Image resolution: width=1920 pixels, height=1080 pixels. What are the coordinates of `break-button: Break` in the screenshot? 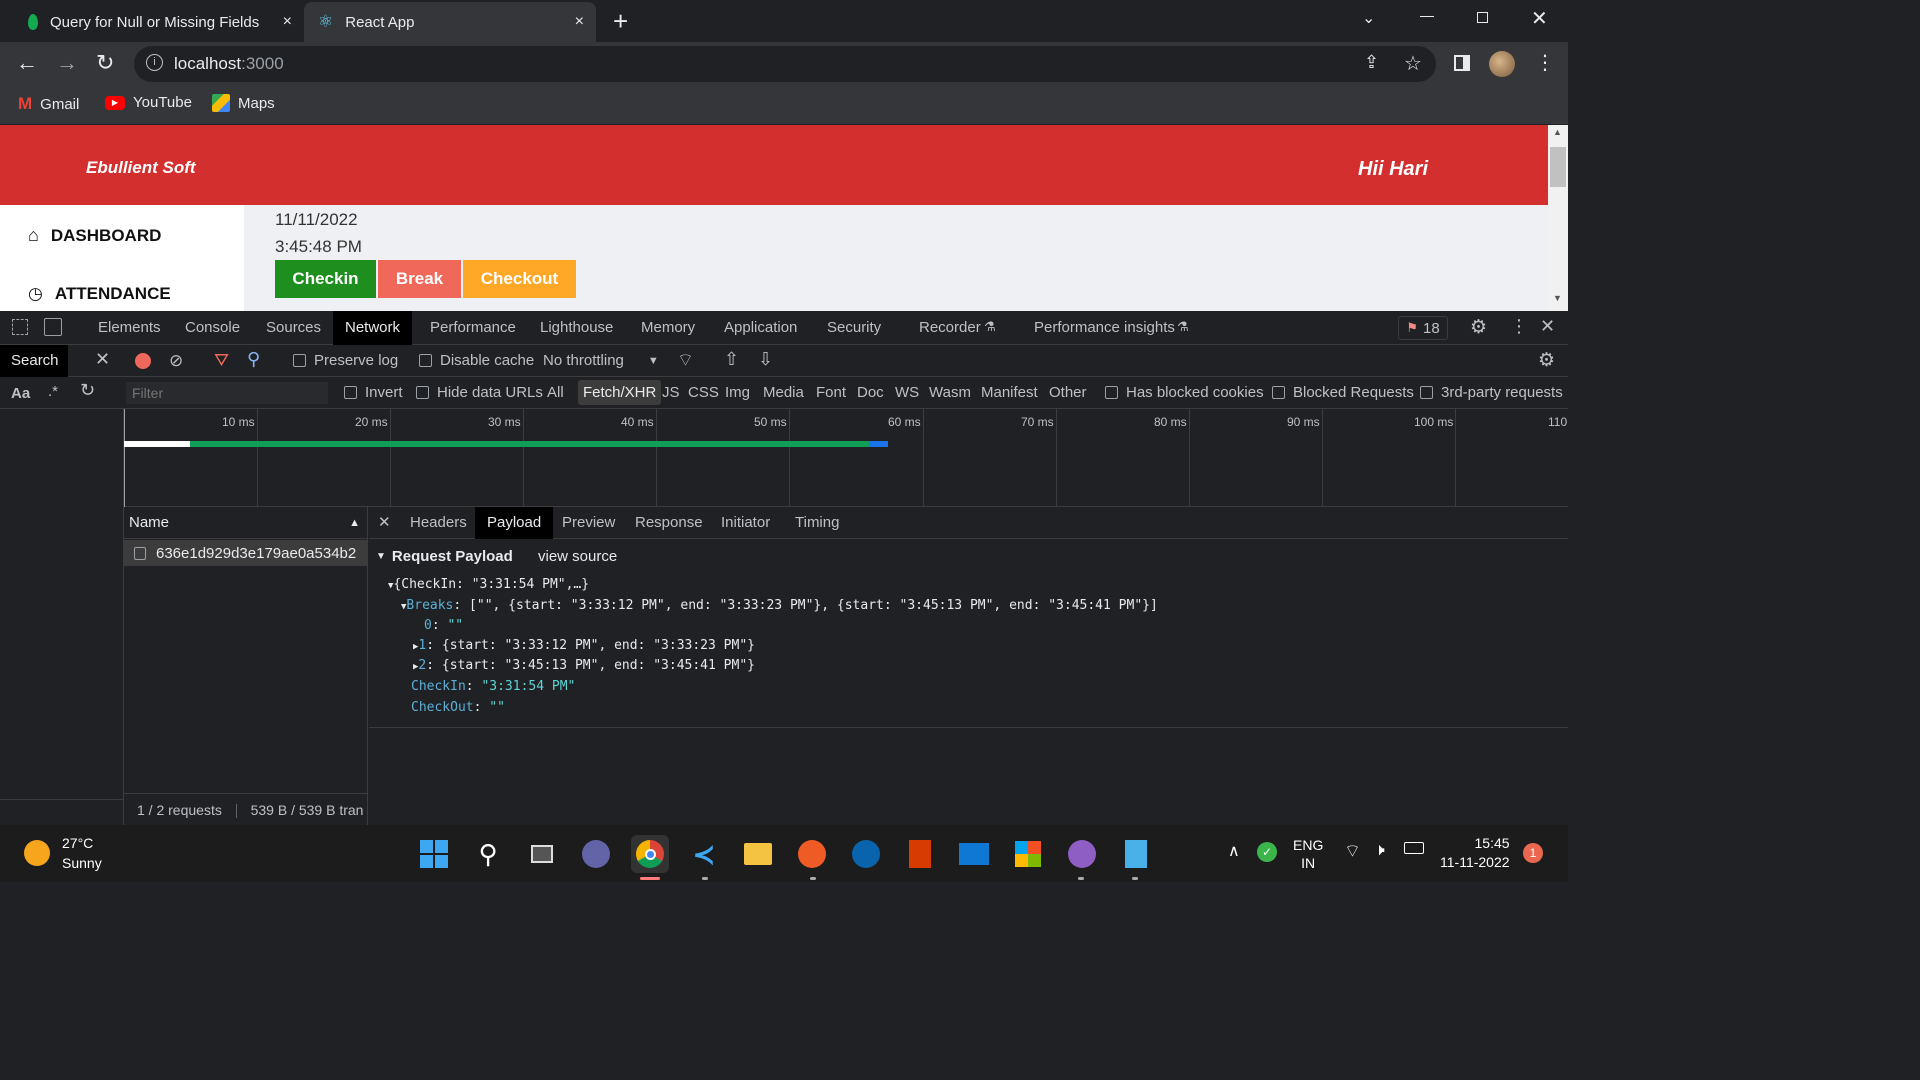 It's located at (419, 279).